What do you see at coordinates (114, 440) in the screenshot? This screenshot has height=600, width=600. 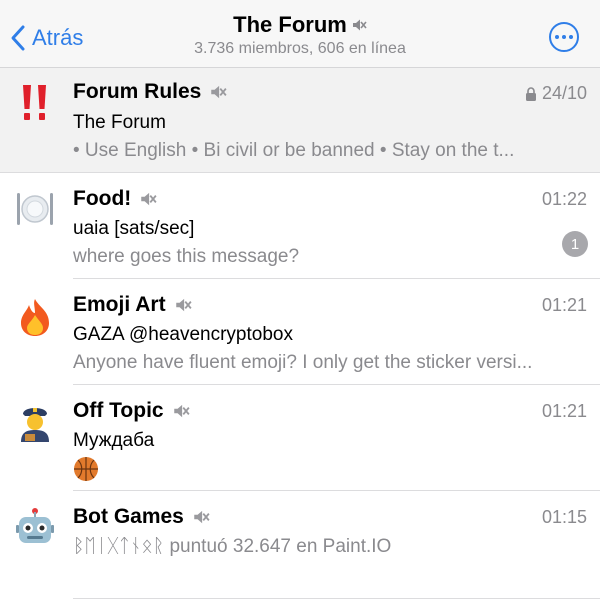 I see `topic-sender: Муждаба` at bounding box center [114, 440].